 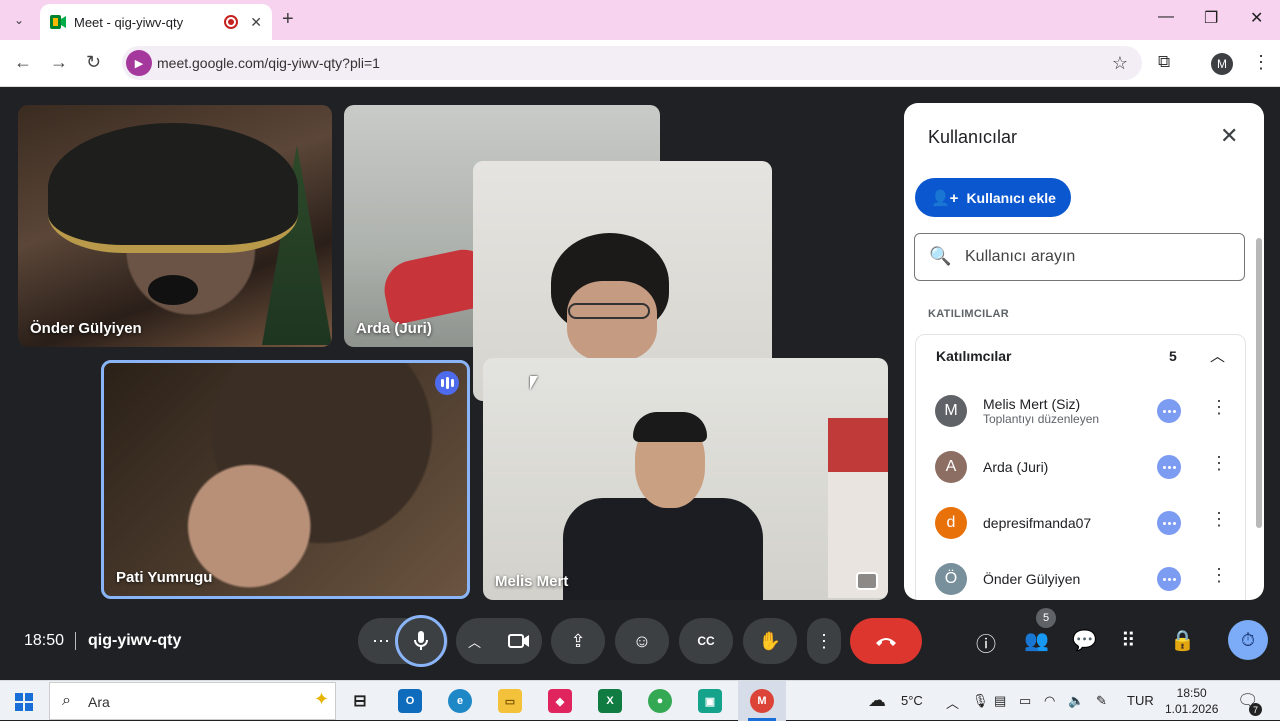 What do you see at coordinates (256, 22) in the screenshot?
I see `tab-close-icon: ✕` at bounding box center [256, 22].